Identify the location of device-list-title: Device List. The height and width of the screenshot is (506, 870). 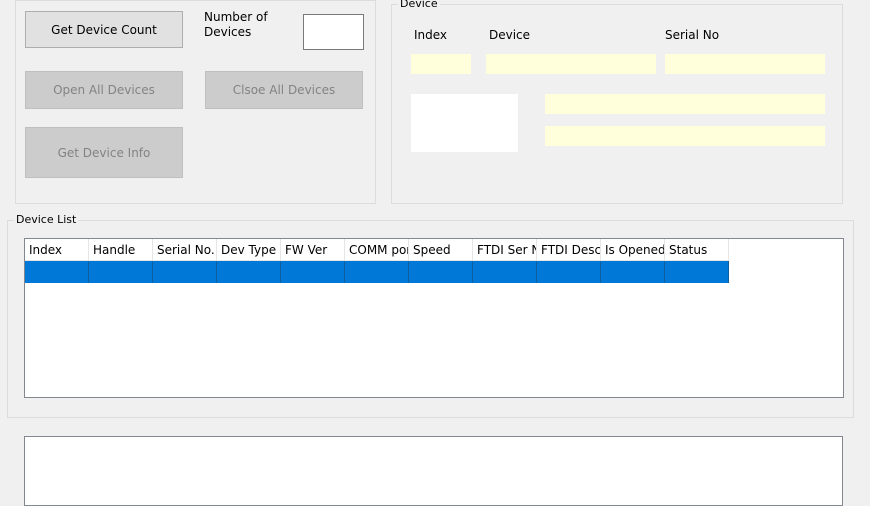
(46, 220).